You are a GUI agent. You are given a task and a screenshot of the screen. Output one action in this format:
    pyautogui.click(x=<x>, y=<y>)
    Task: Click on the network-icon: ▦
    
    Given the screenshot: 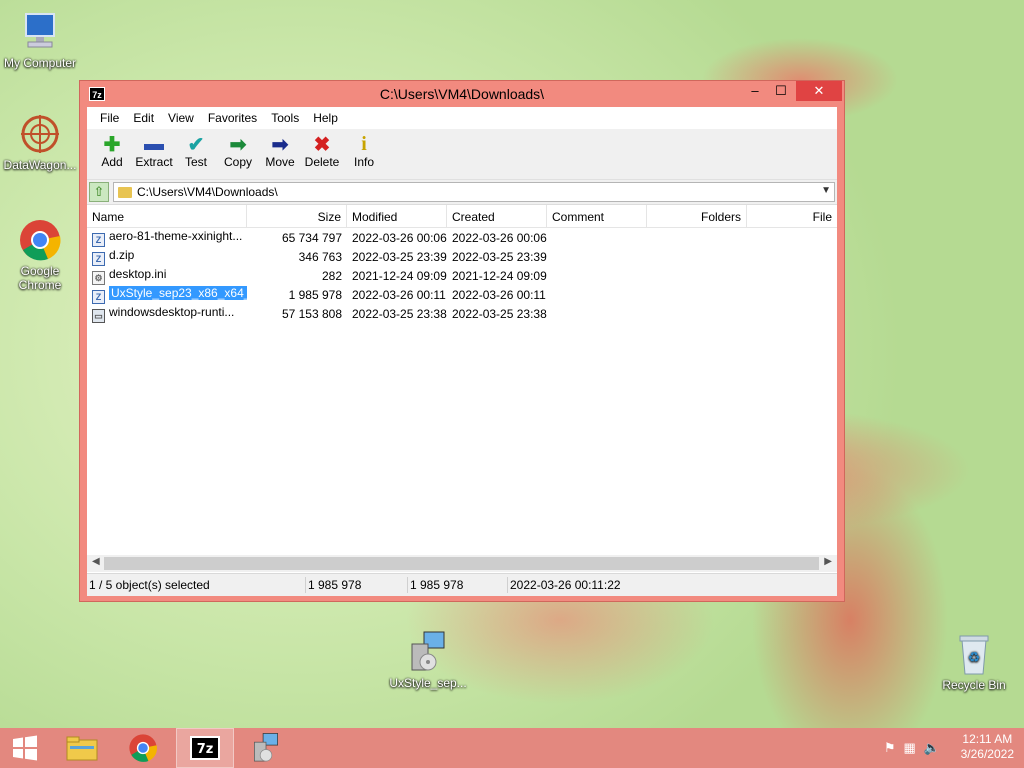 What is the action you would take?
    pyautogui.click(x=910, y=748)
    